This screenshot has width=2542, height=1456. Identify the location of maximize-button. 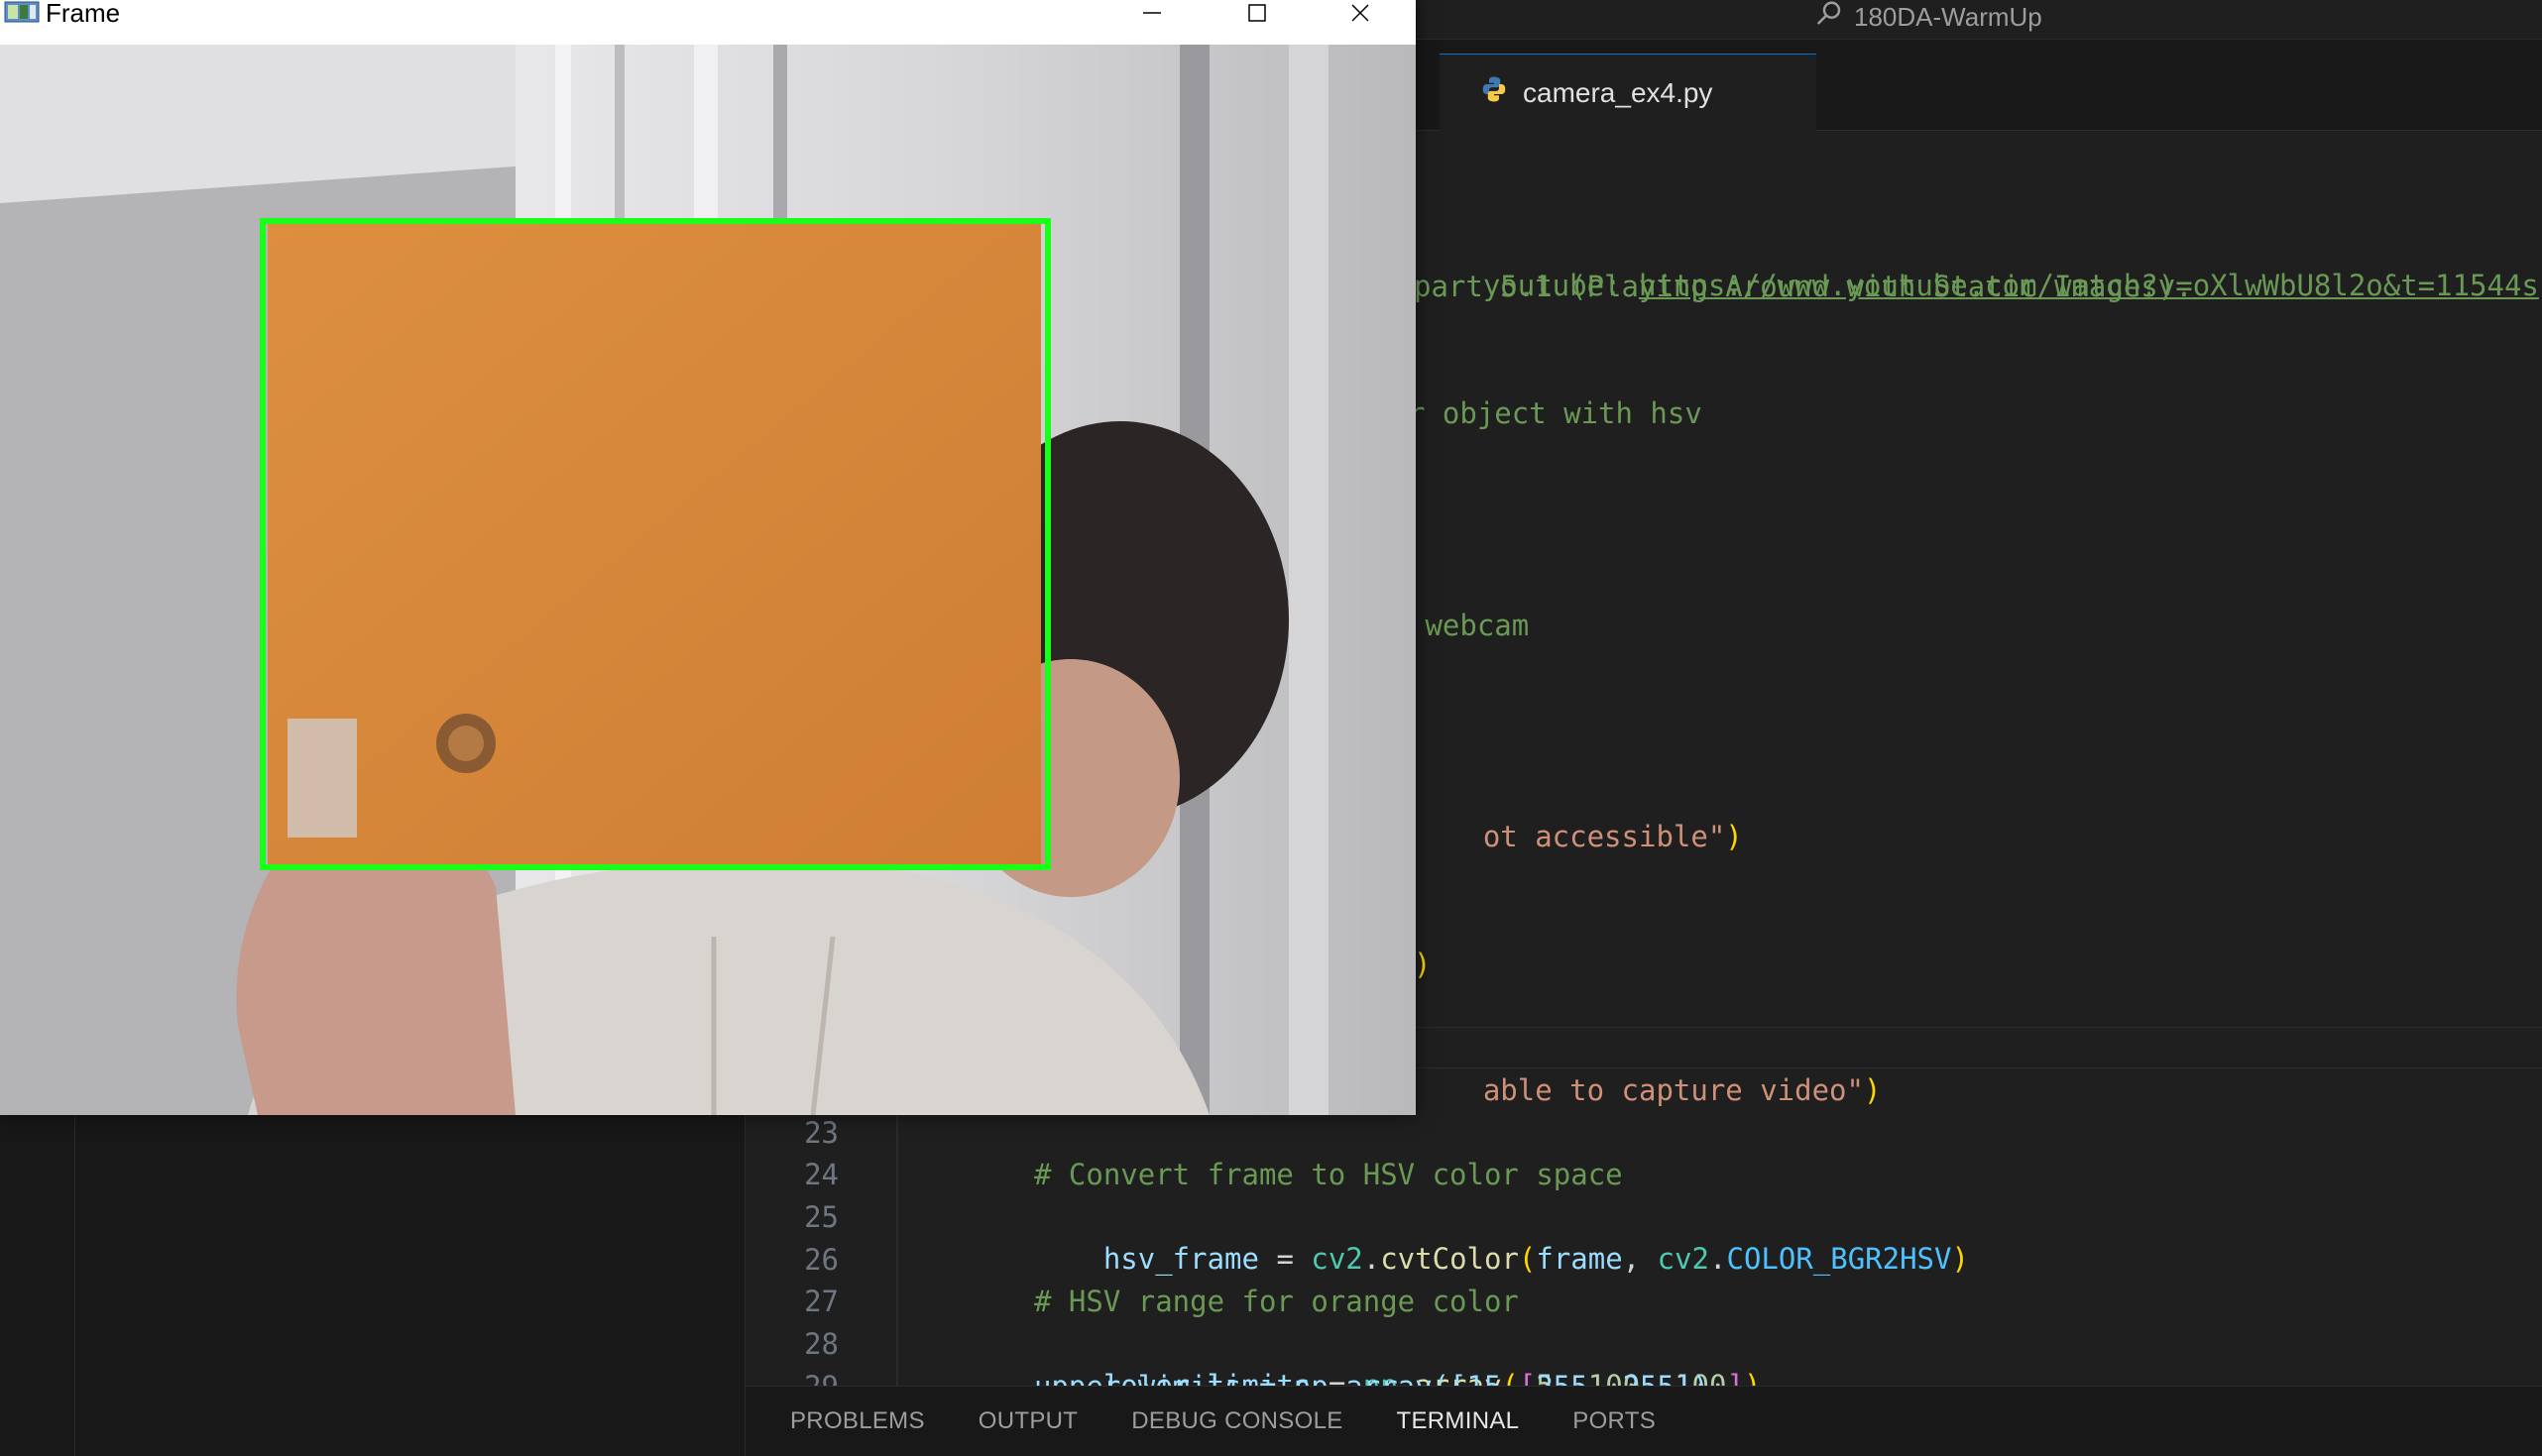
(1257, 13).